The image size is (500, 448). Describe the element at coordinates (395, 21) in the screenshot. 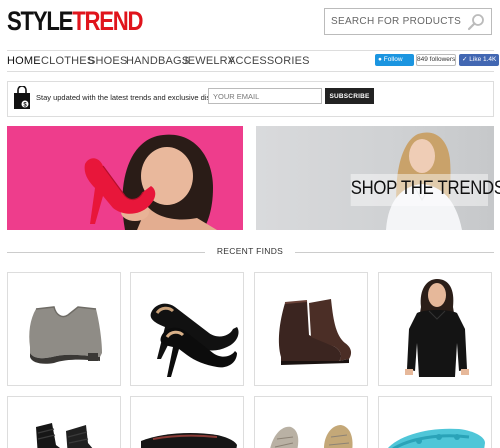

I see `search-input` at that location.